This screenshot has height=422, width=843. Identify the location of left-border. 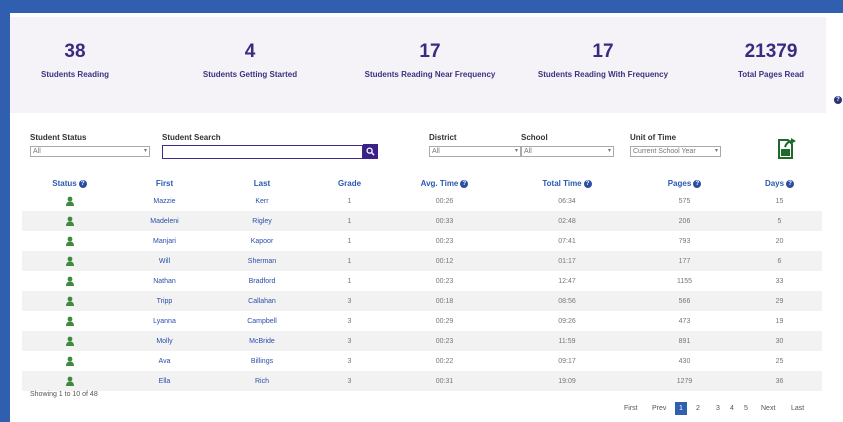
(5, 211).